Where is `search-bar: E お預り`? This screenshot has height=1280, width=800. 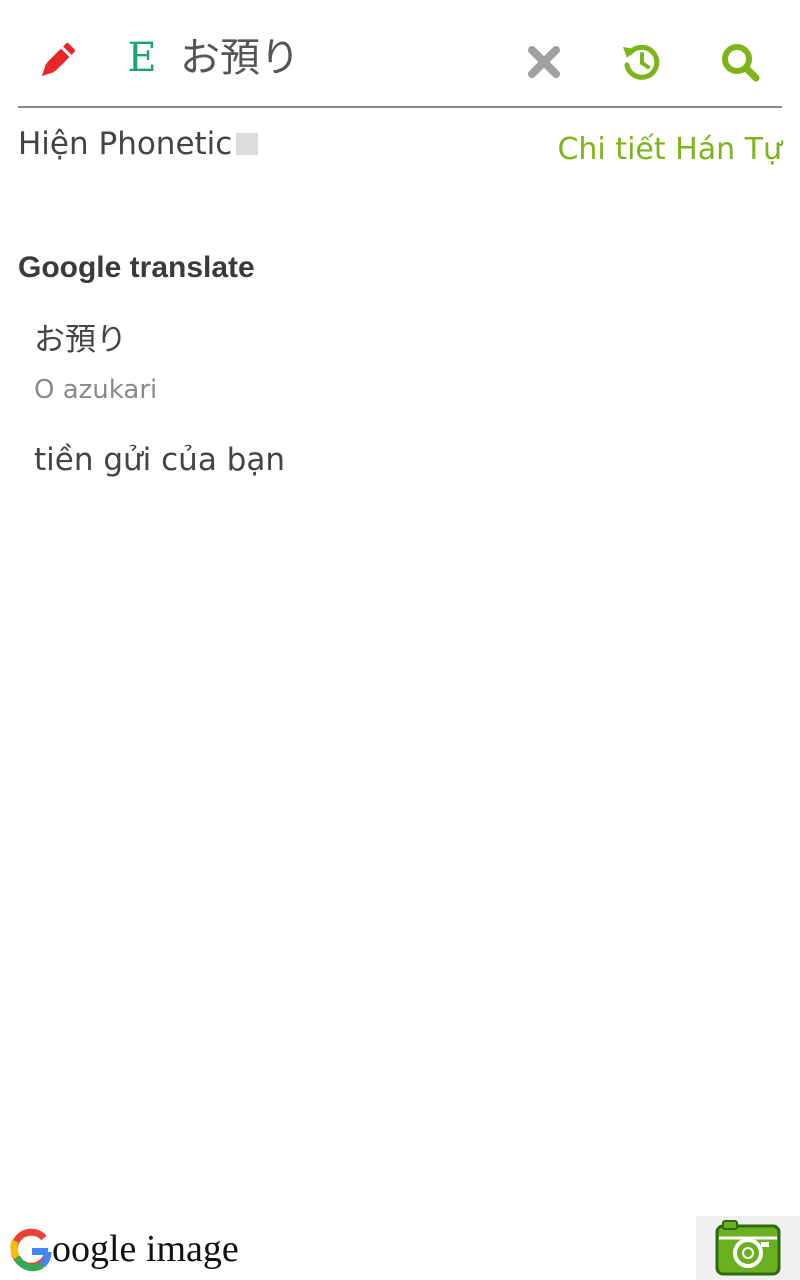
search-bar: E お預り is located at coordinates (400, 62).